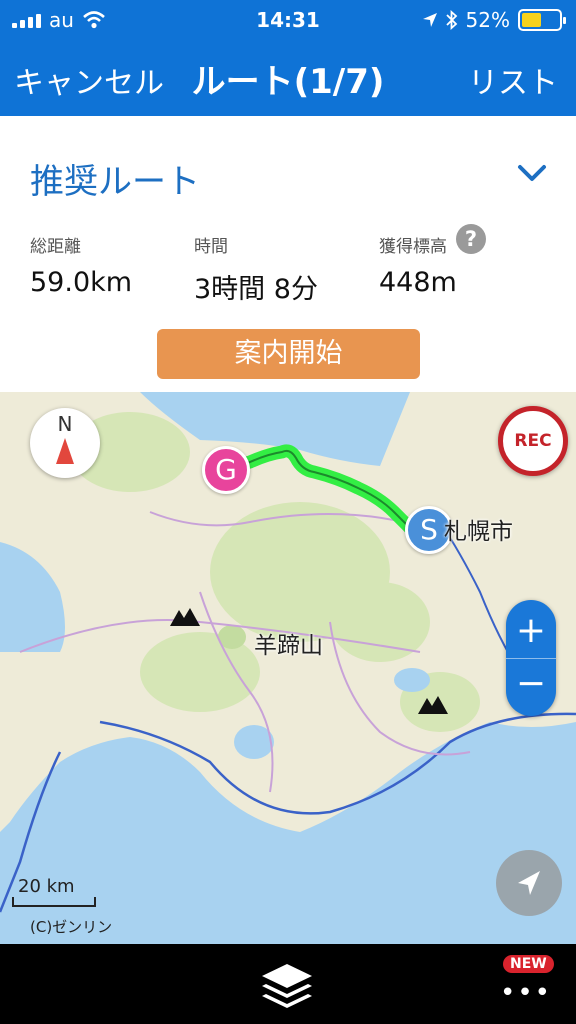 The width and height of the screenshot is (576, 1024). I want to click on place-label-sapporo: 札幌市, so click(478, 532).